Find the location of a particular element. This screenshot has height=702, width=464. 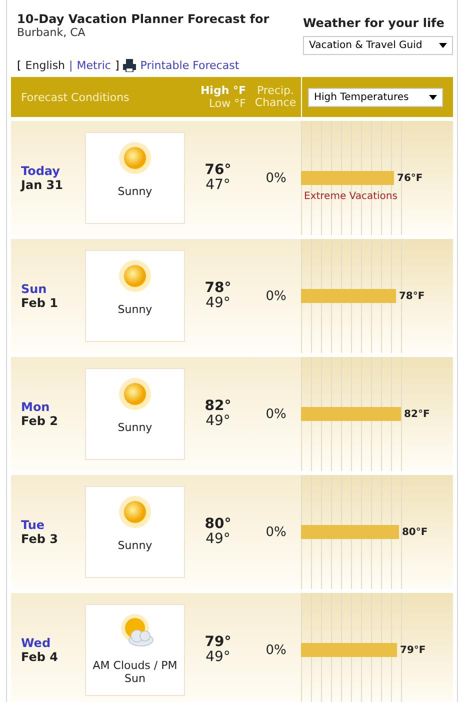

day-link: Mon is located at coordinates (53, 407).